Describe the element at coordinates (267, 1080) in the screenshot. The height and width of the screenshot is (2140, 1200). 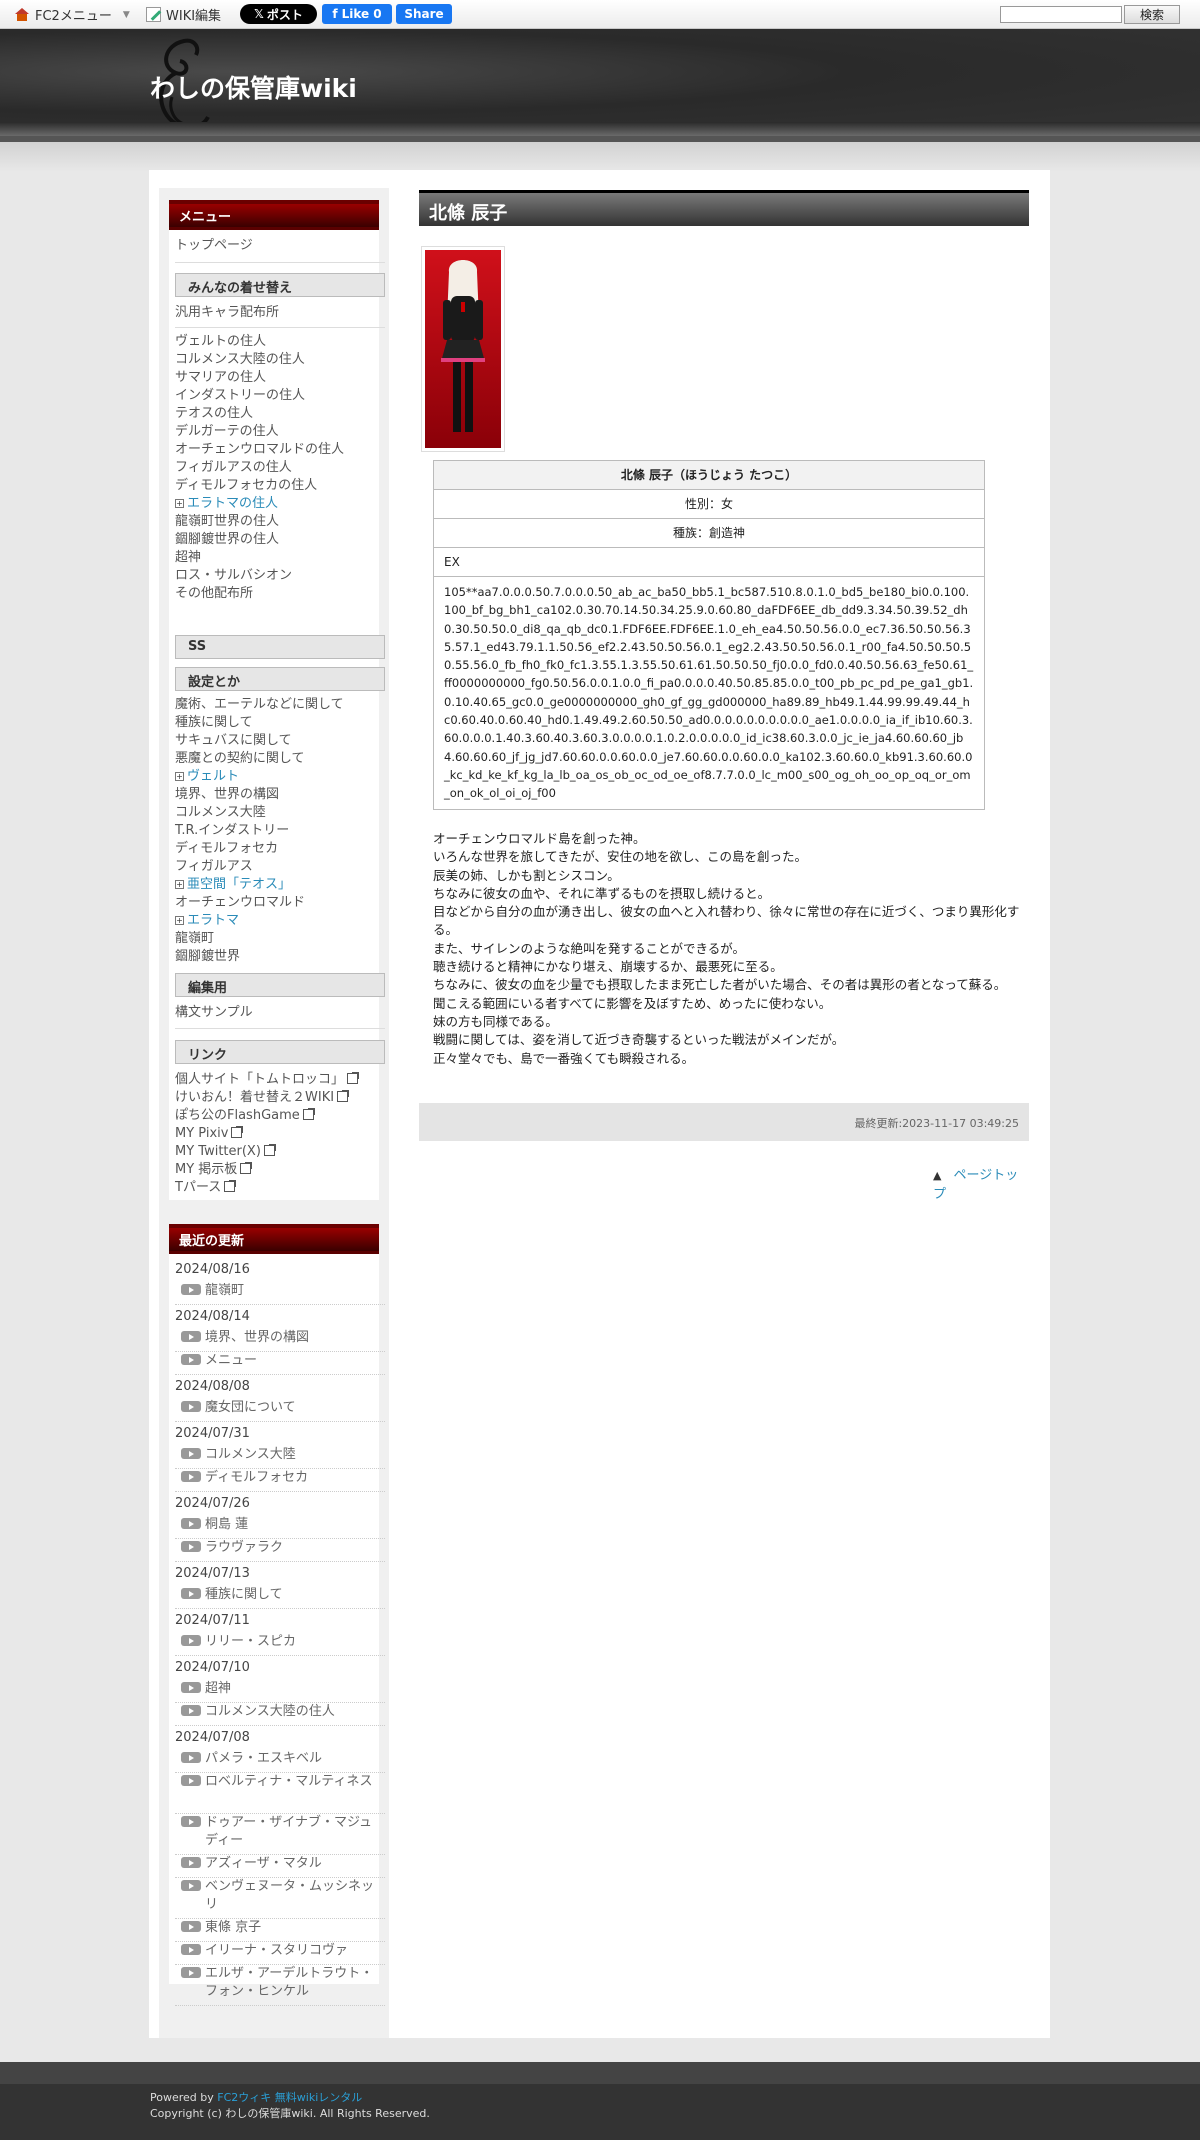
I see `link-item-0: 個人サイト「トムトロッコ」` at that location.